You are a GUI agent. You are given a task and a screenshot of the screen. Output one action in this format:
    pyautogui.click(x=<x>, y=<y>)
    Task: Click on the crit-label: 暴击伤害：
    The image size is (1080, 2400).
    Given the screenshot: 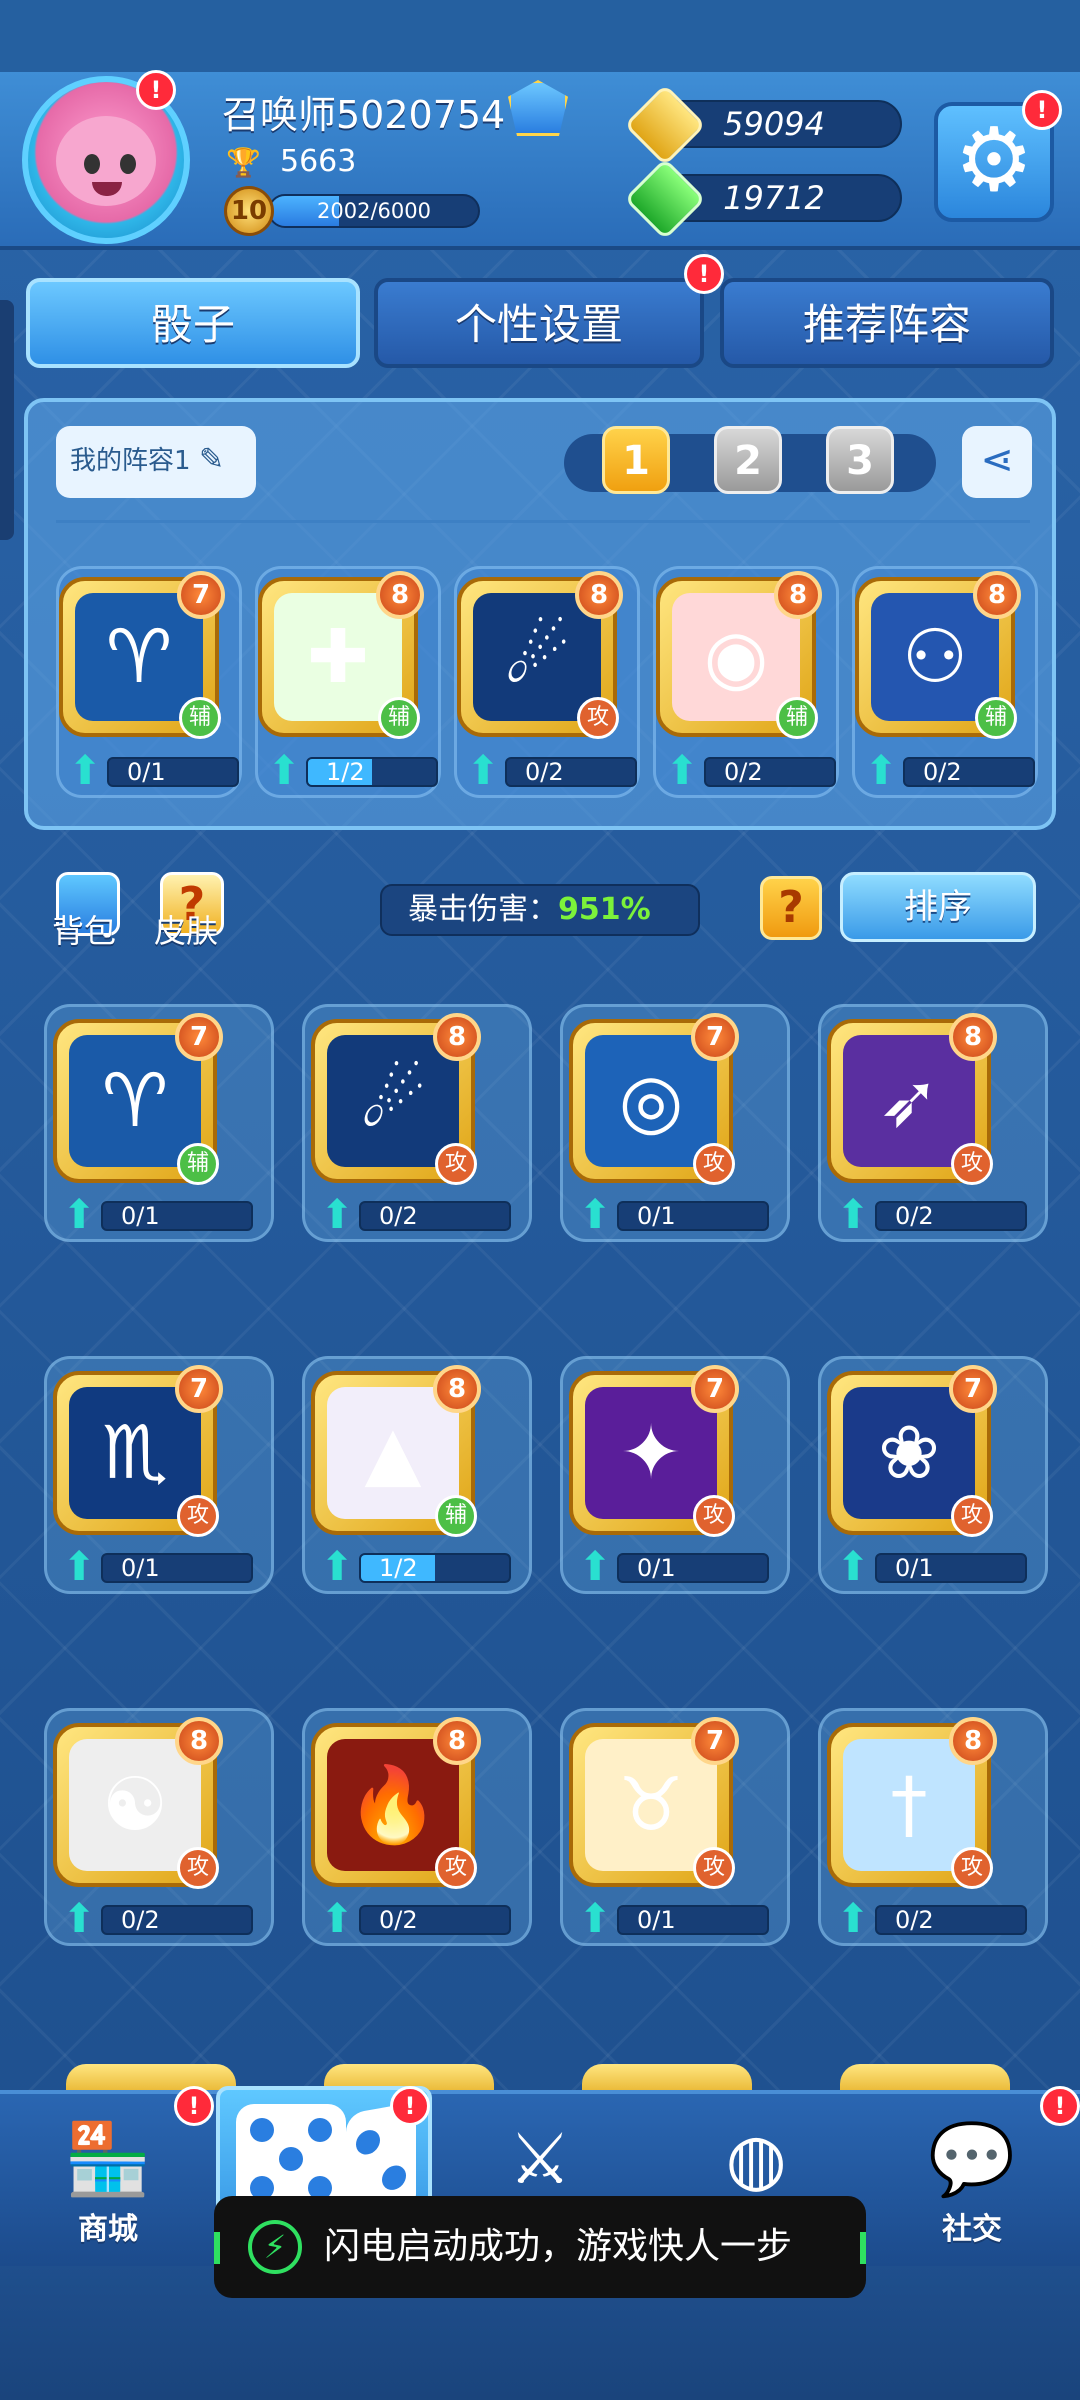 What is the action you would take?
    pyautogui.click(x=483, y=909)
    